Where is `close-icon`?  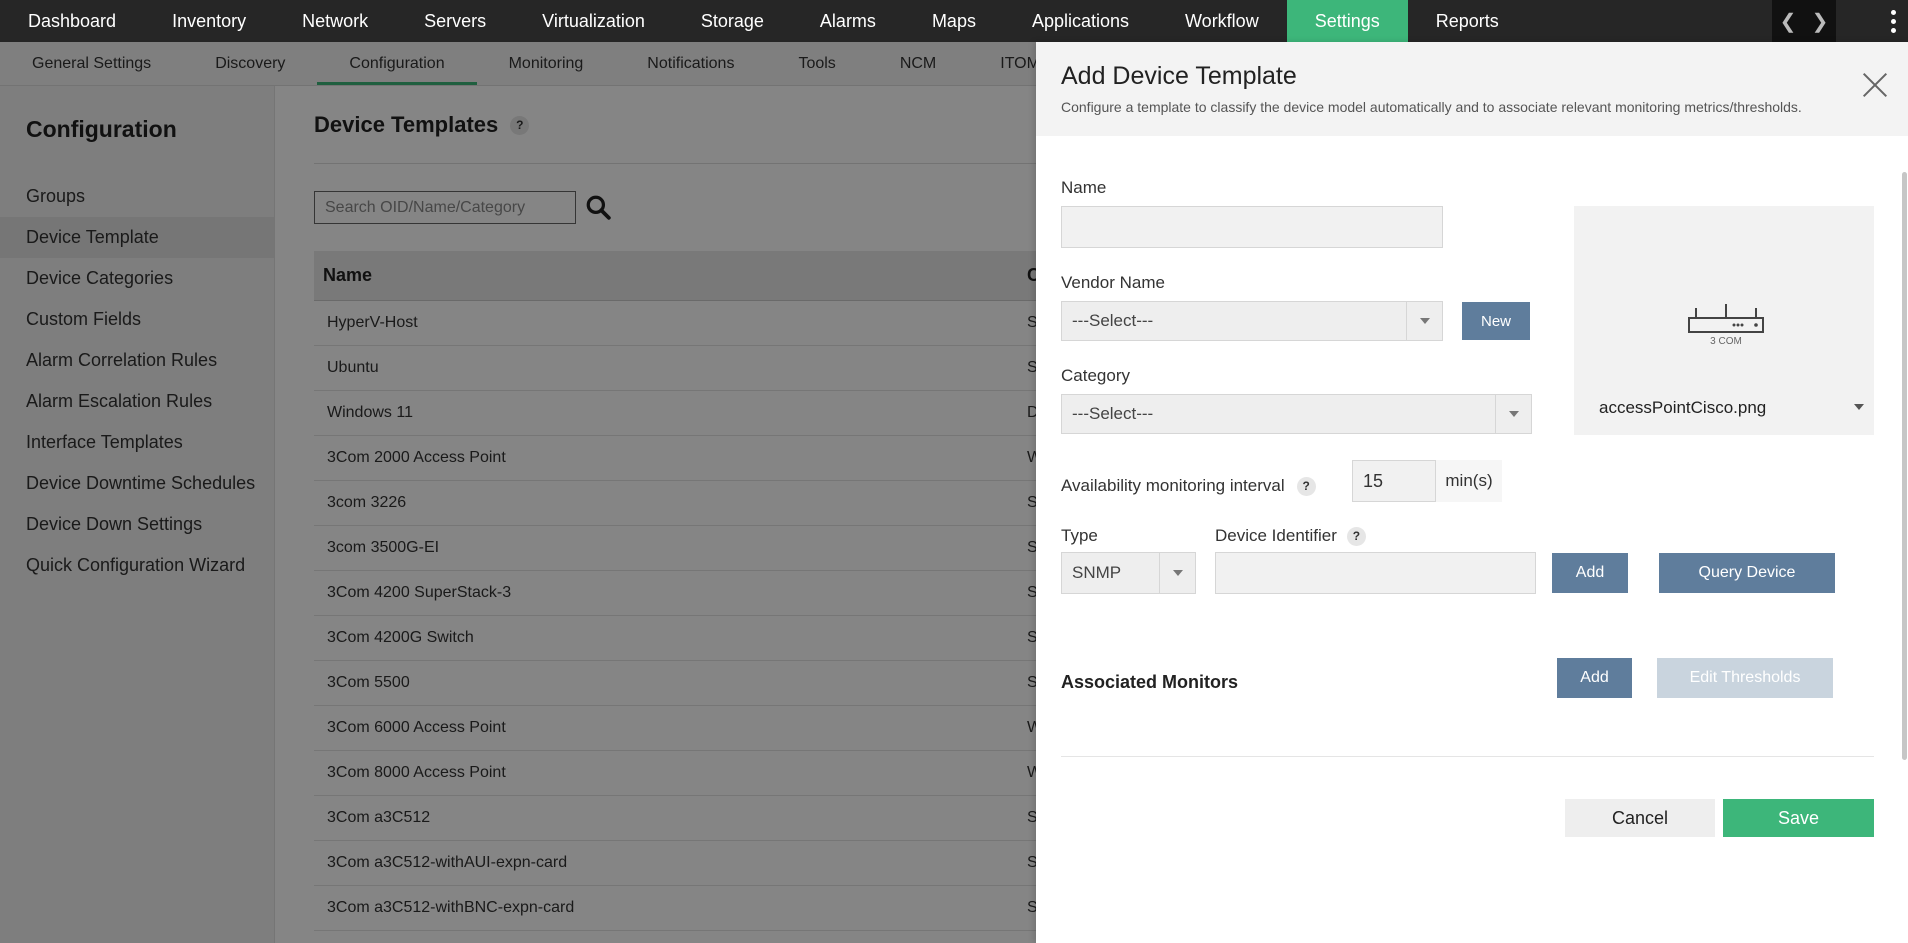 close-icon is located at coordinates (1875, 85).